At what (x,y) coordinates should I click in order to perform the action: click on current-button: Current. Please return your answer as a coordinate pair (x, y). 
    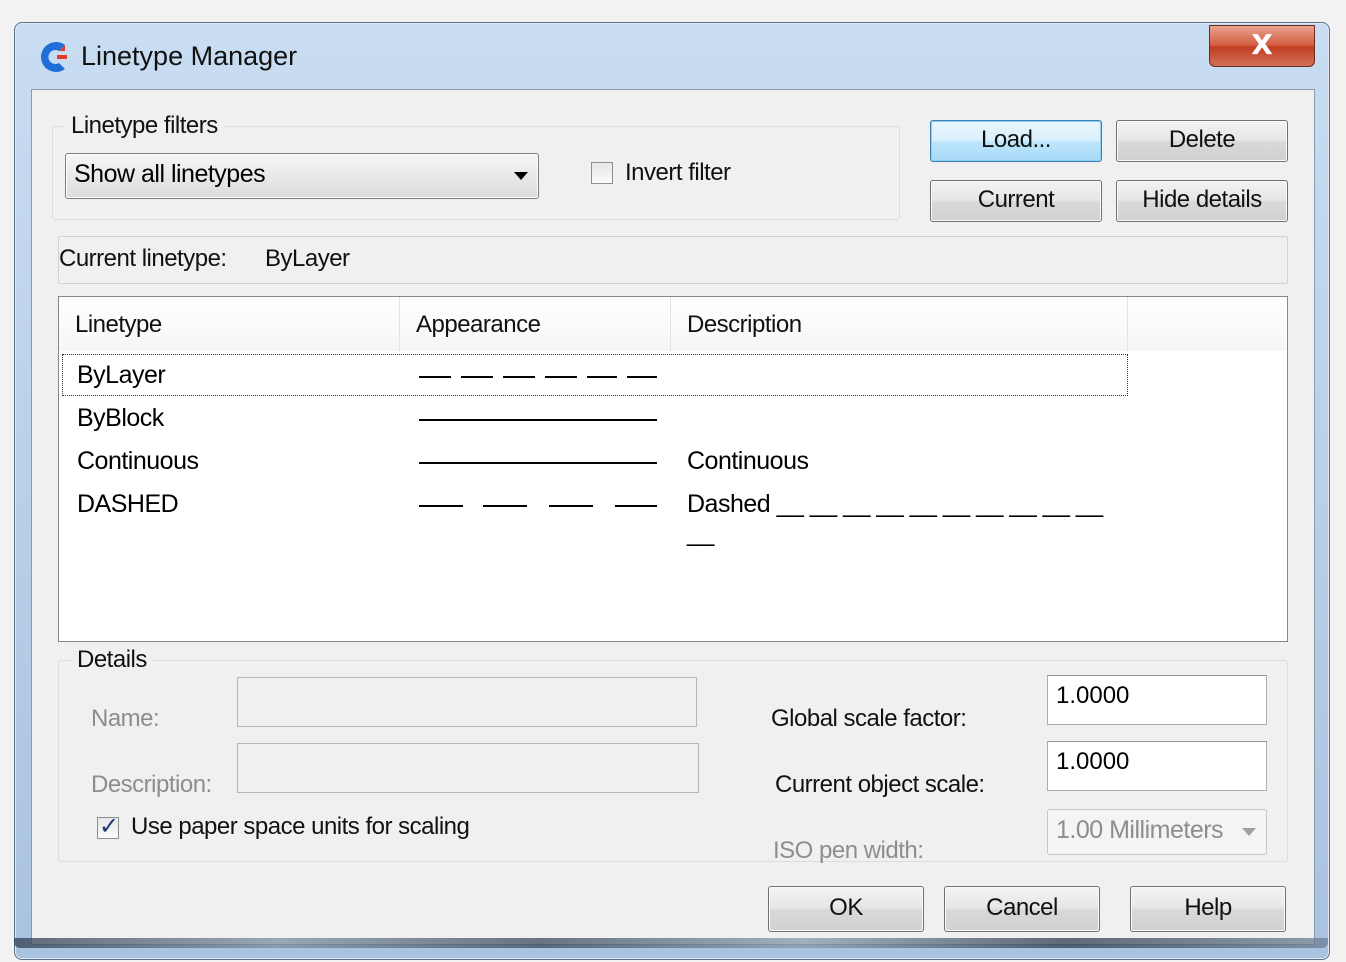
    Looking at the image, I should click on (1016, 201).